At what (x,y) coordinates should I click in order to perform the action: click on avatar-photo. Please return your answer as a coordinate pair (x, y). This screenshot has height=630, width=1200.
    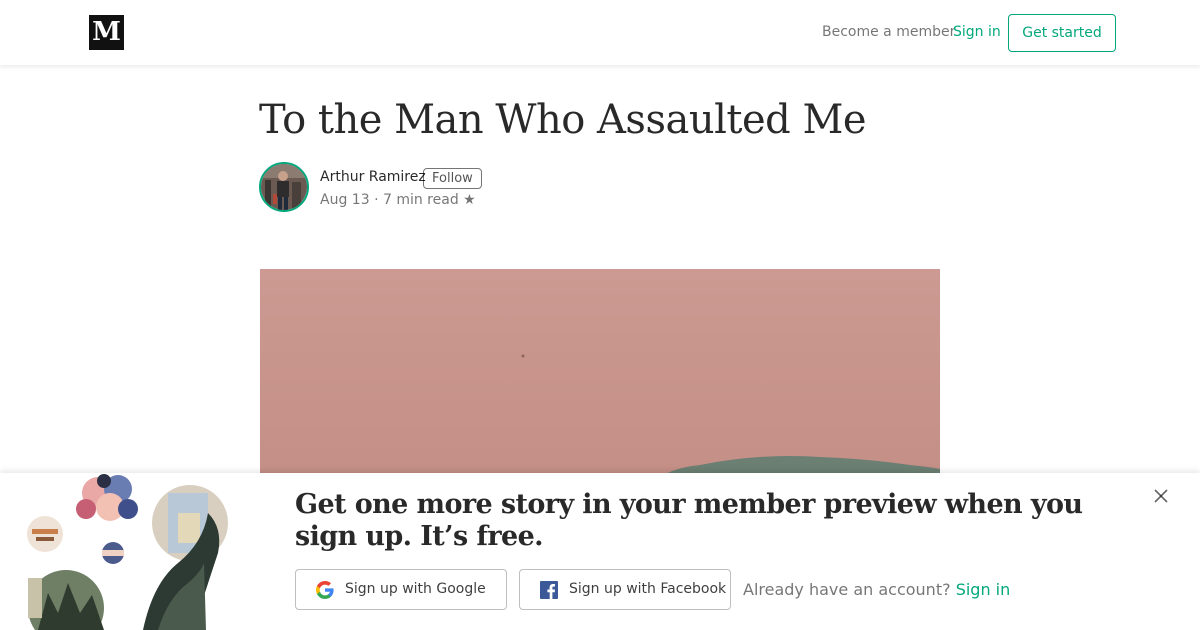
    Looking at the image, I should click on (284, 187).